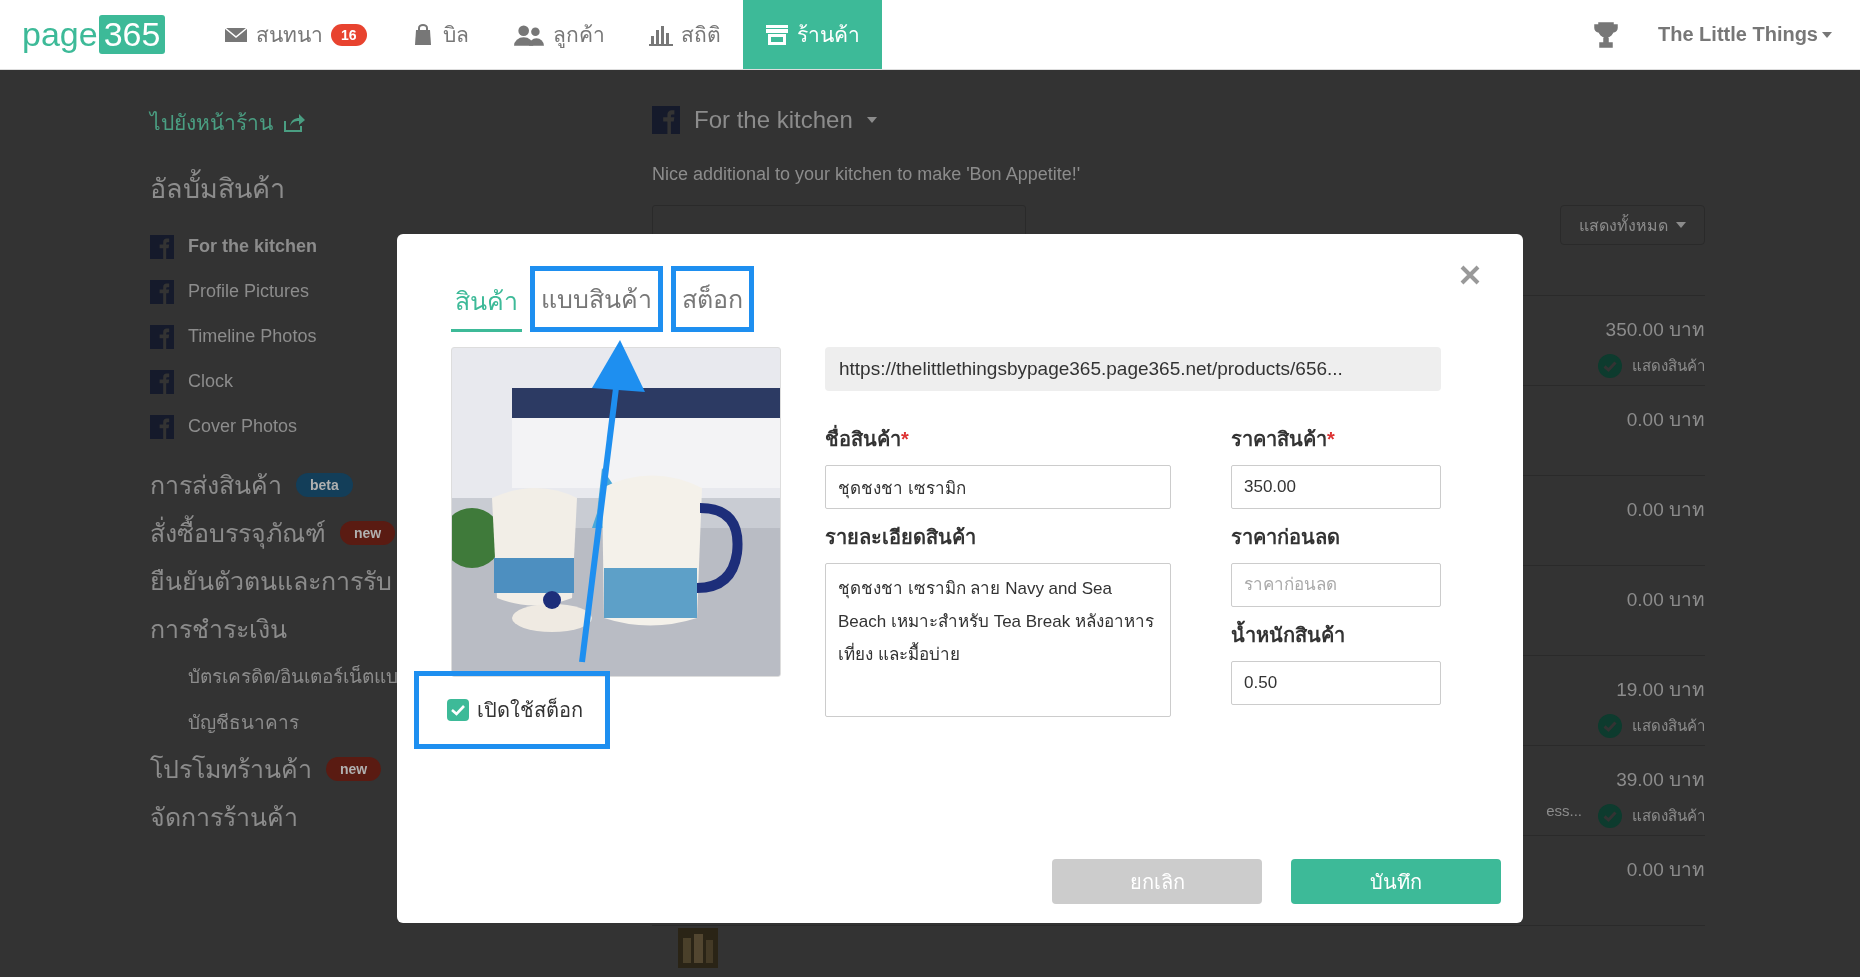 This screenshot has width=1860, height=977. Describe the element at coordinates (773, 120) in the screenshot. I see `album-title: For the kitchen` at that location.